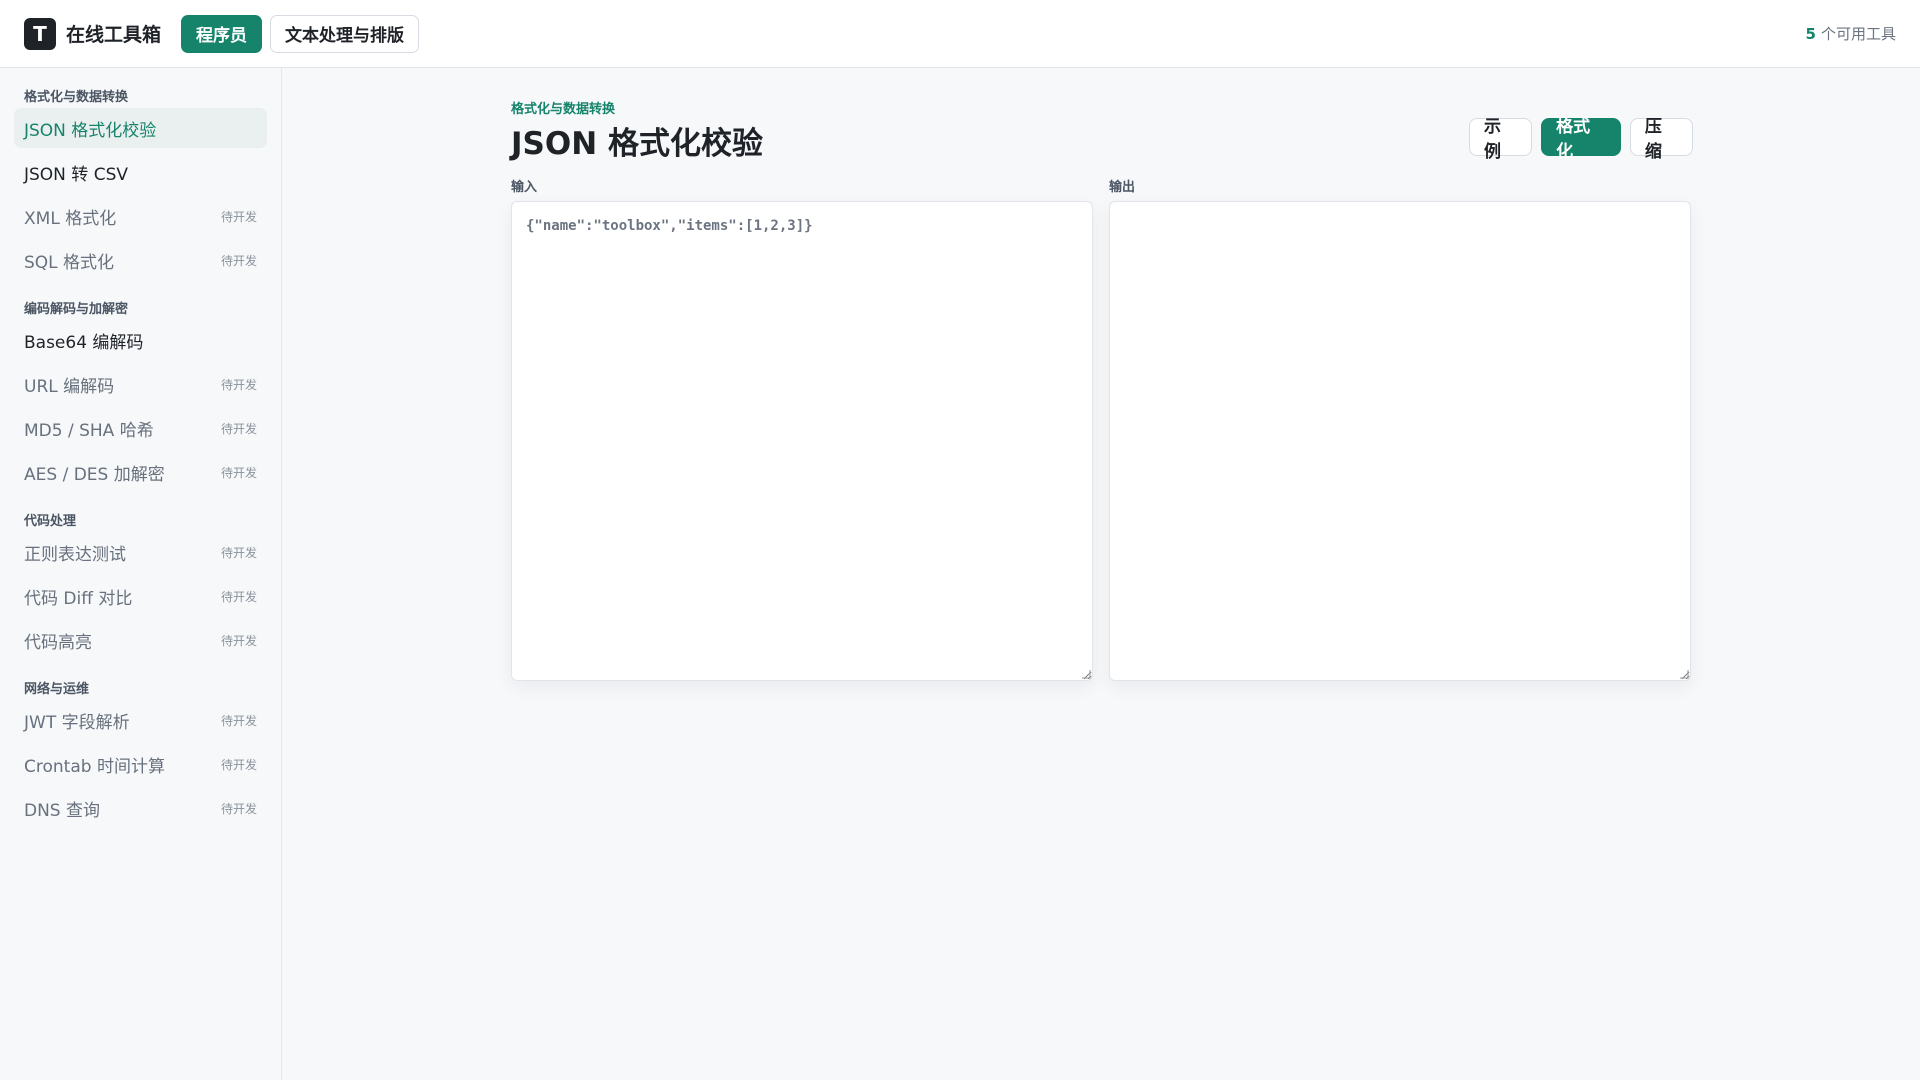  I want to click on sidebar-item-label: Crontab 时间计算, so click(94, 766).